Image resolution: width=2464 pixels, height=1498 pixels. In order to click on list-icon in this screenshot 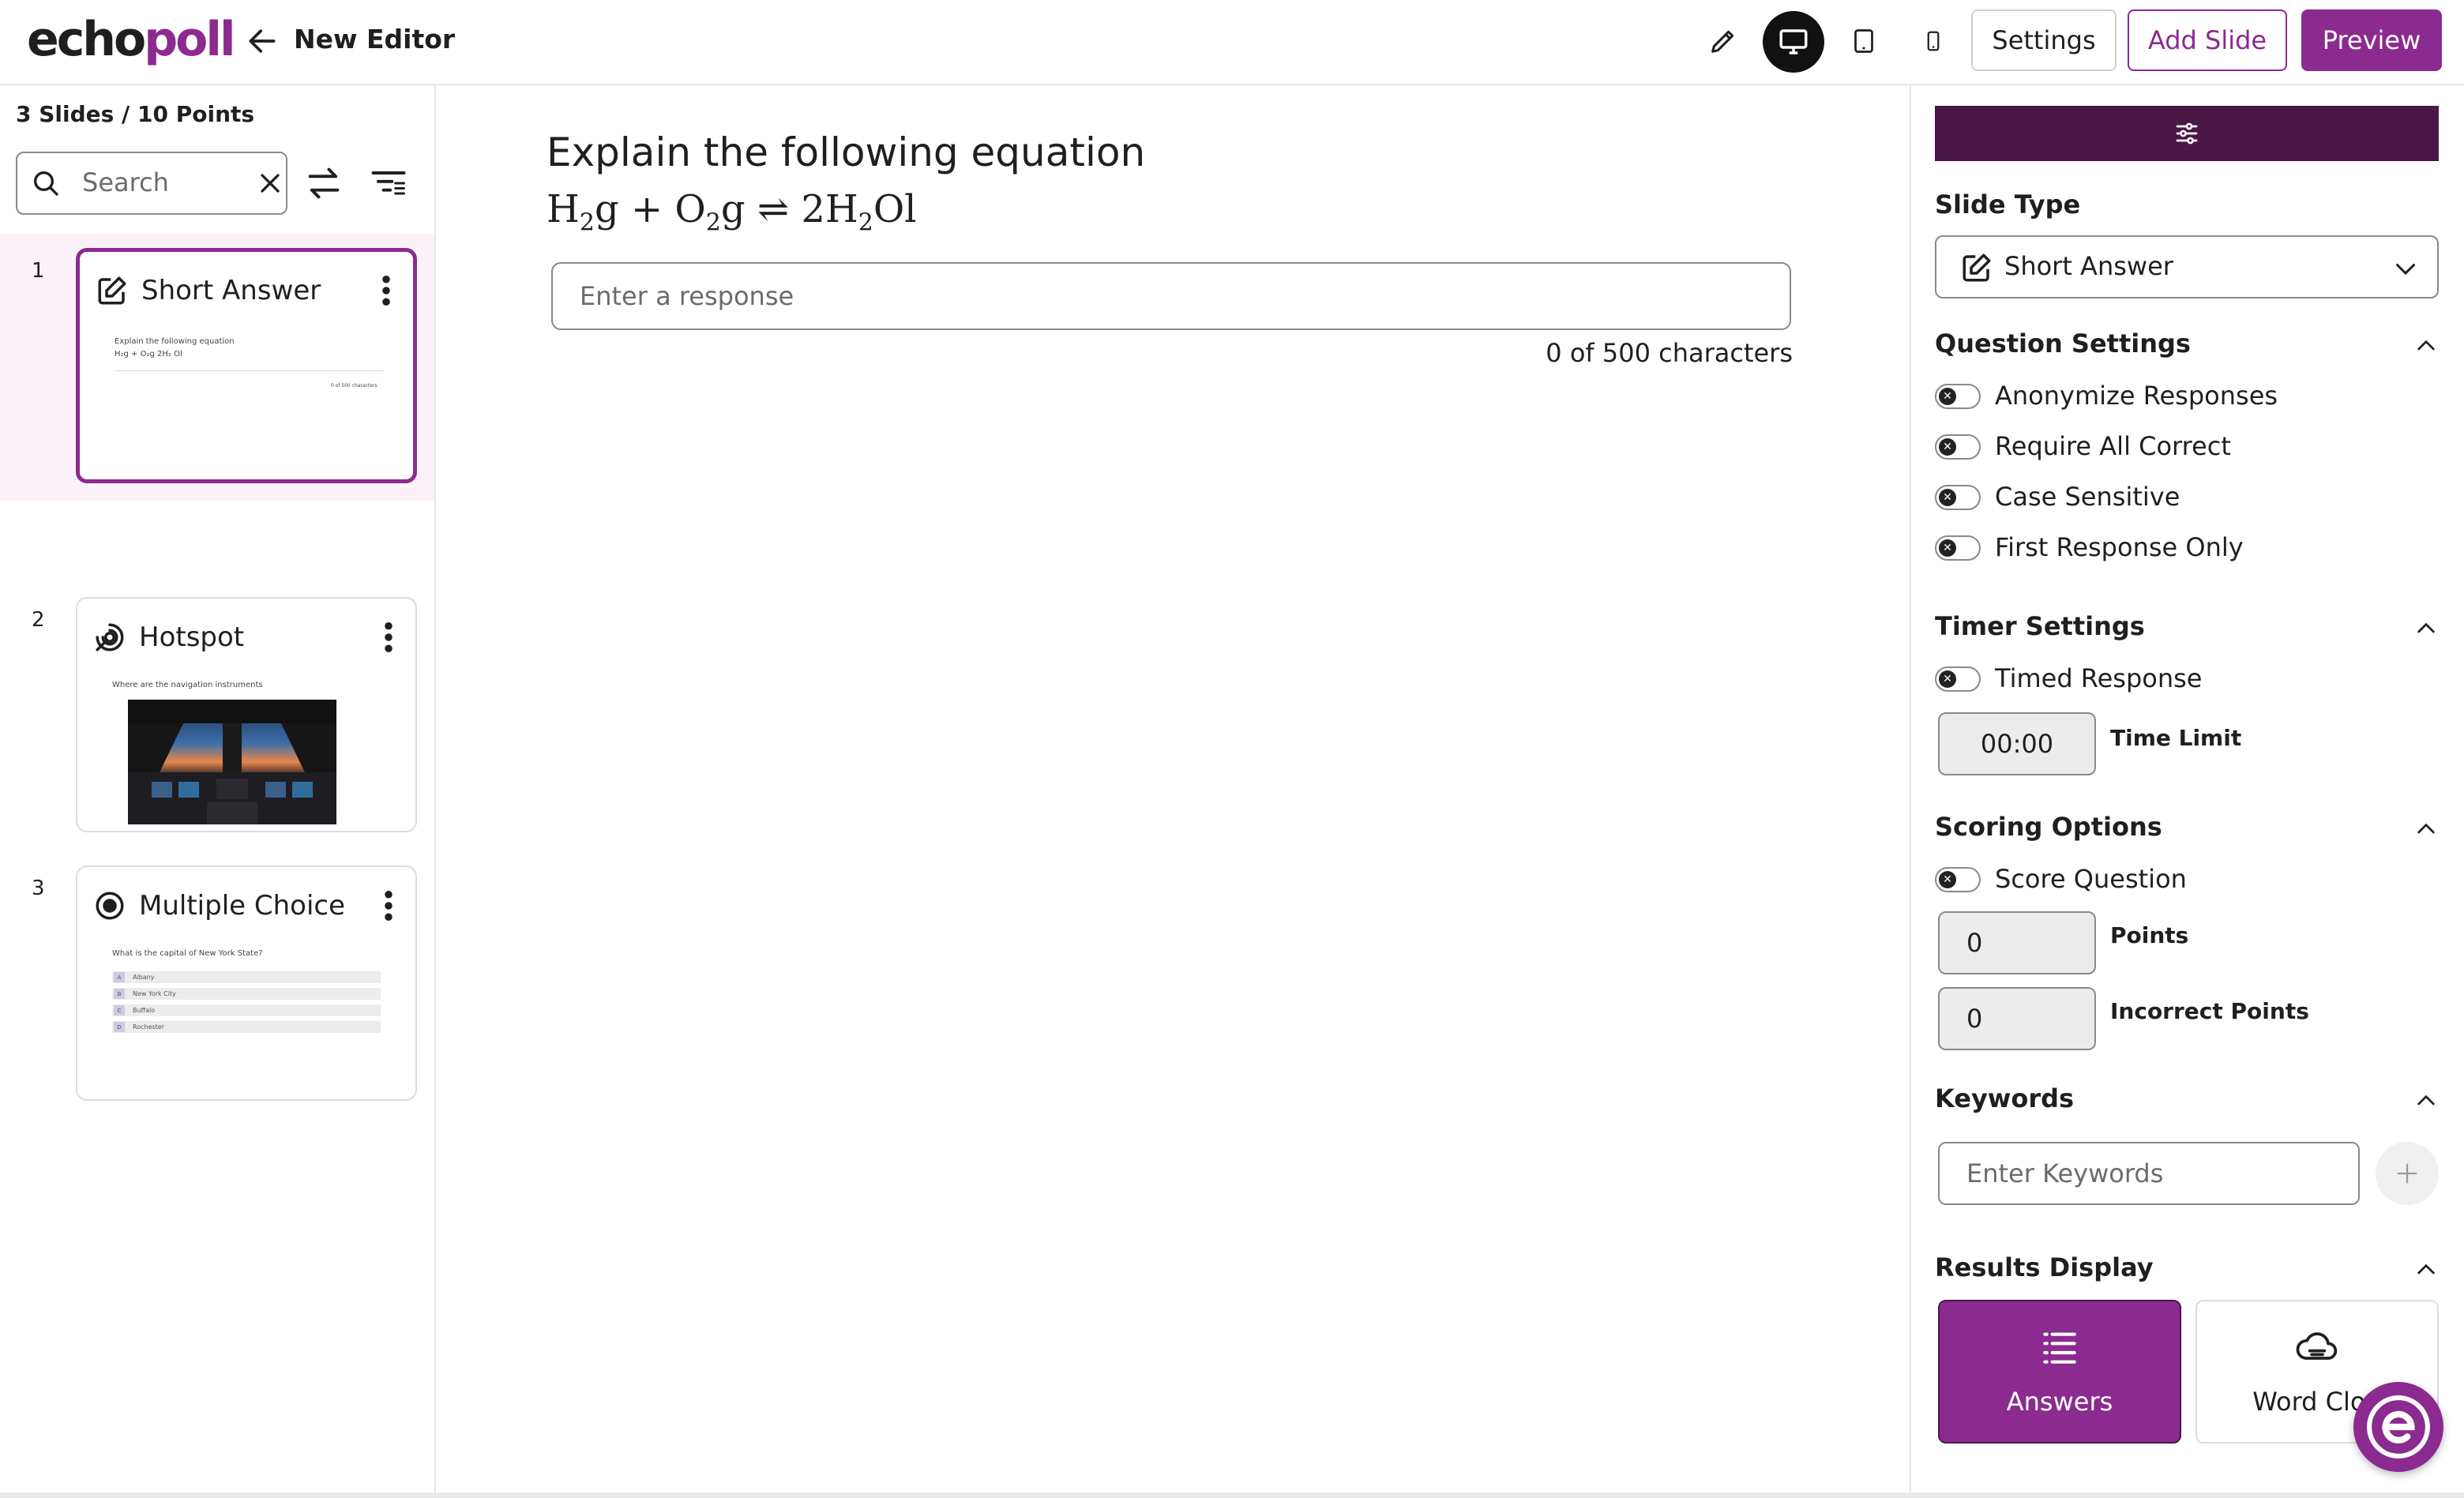, I will do `click(2059, 1348)`.